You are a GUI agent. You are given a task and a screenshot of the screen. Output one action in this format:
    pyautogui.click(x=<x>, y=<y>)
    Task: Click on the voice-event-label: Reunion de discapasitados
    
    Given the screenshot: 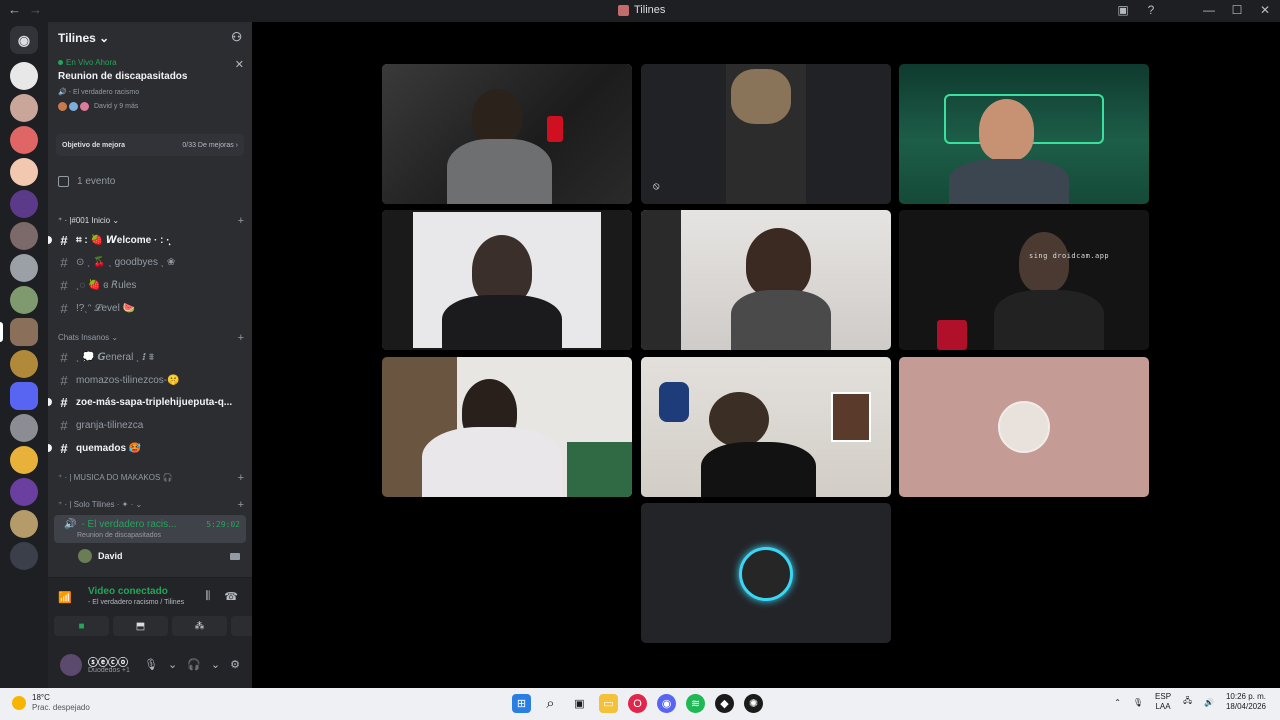 What is the action you would take?
    pyautogui.click(x=119, y=535)
    